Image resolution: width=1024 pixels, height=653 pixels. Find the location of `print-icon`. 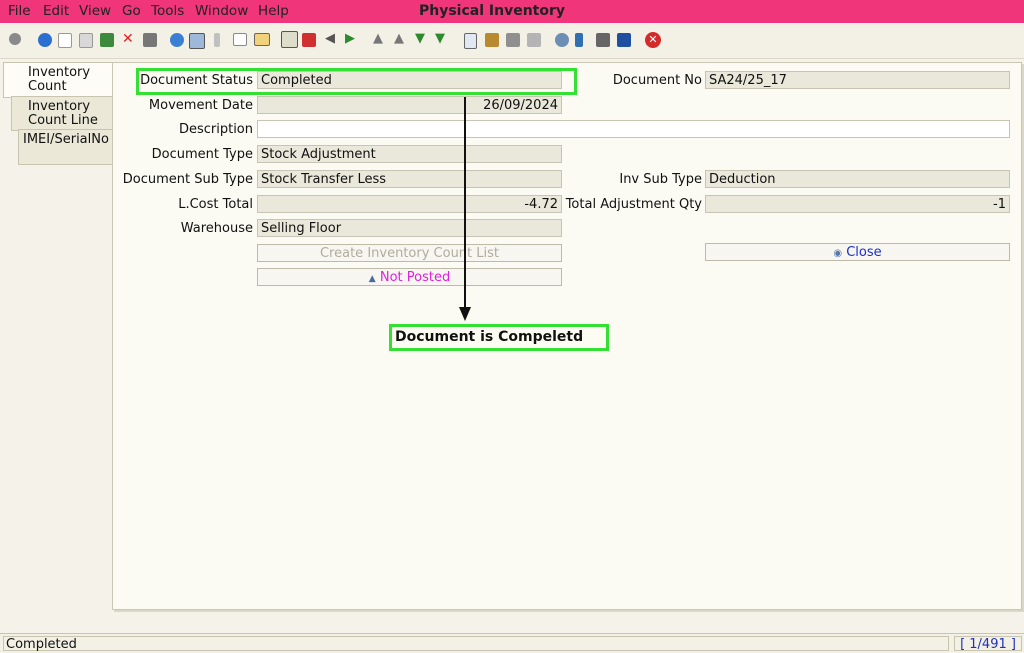

print-icon is located at coordinates (513, 40).